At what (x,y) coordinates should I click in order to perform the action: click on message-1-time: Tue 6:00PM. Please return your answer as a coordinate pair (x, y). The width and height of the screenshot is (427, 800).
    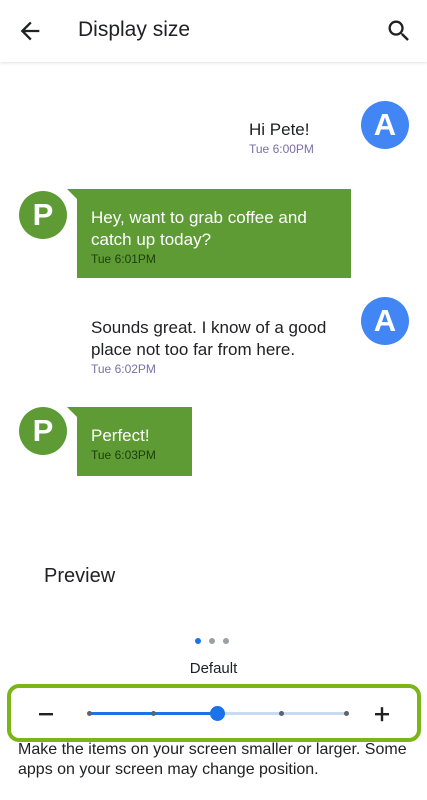
    Looking at the image, I should click on (281, 149).